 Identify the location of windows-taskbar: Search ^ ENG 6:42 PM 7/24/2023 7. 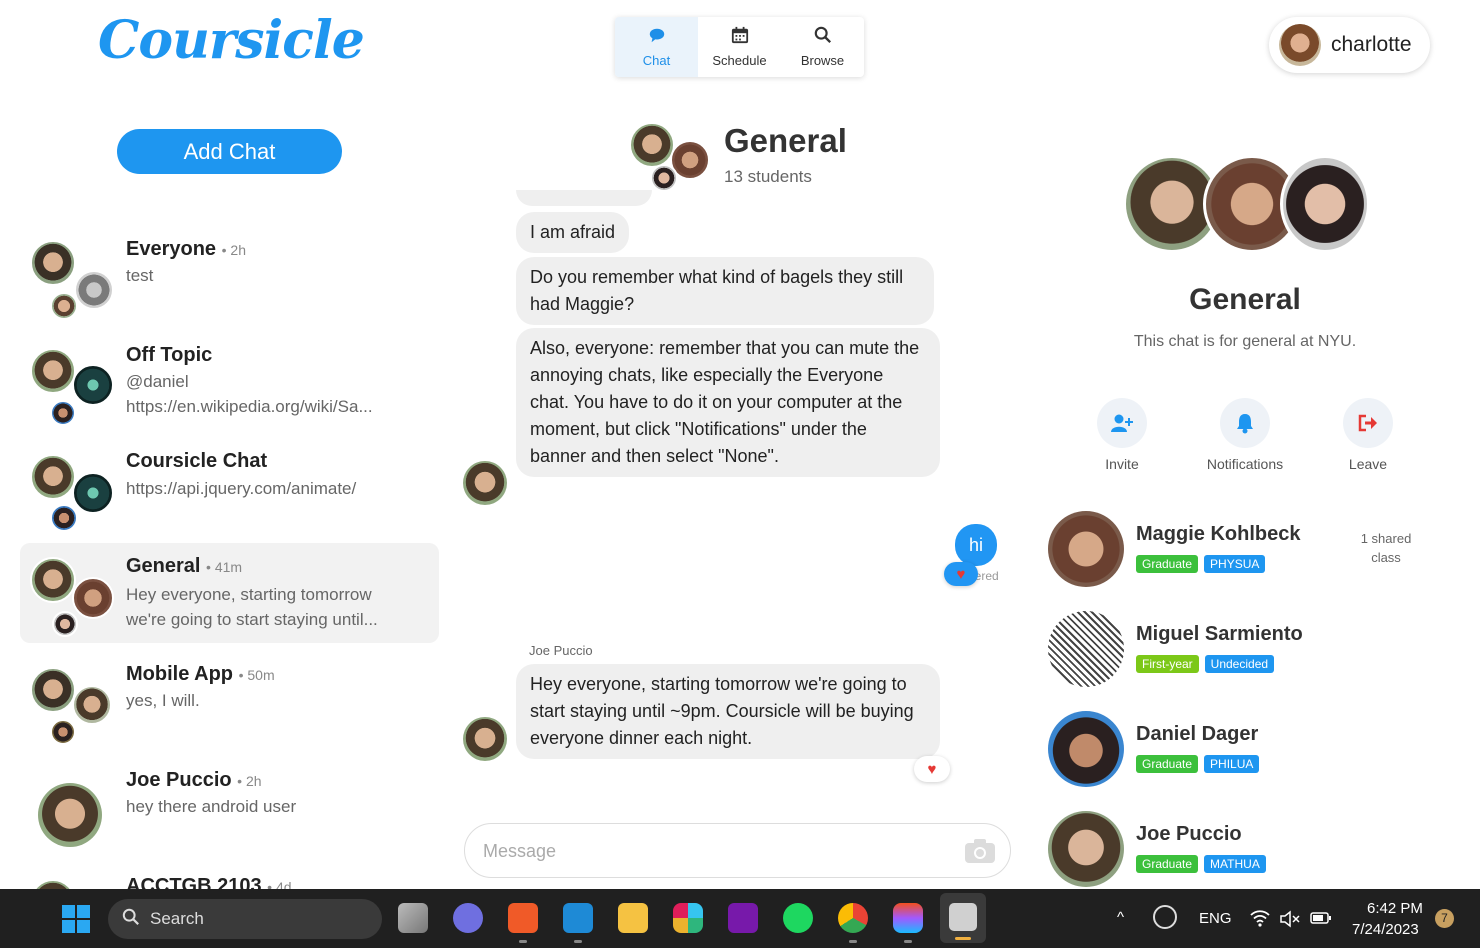
(740, 918).